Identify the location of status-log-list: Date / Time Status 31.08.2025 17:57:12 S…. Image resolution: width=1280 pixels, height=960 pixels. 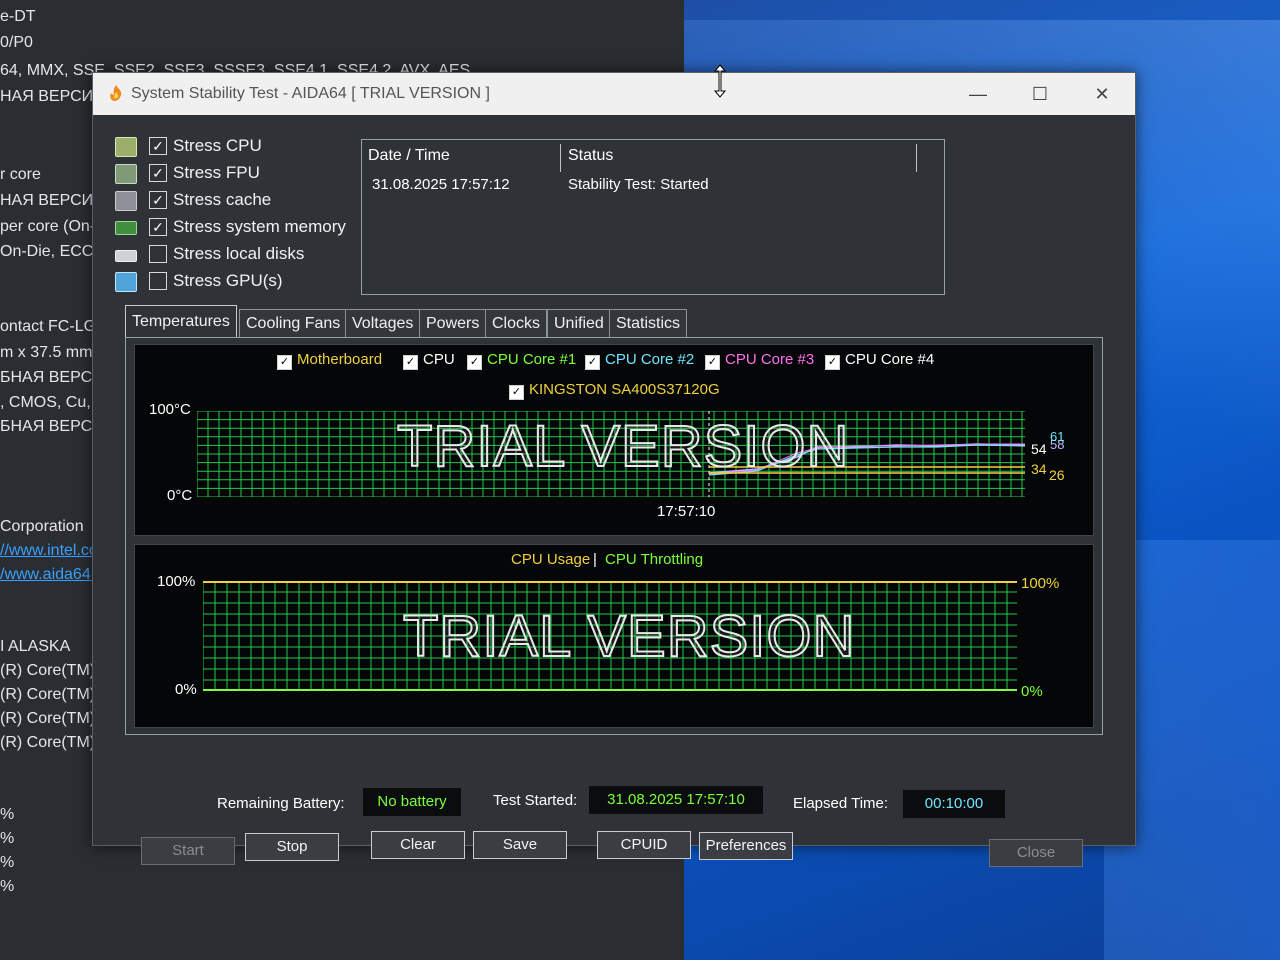
(653, 217).